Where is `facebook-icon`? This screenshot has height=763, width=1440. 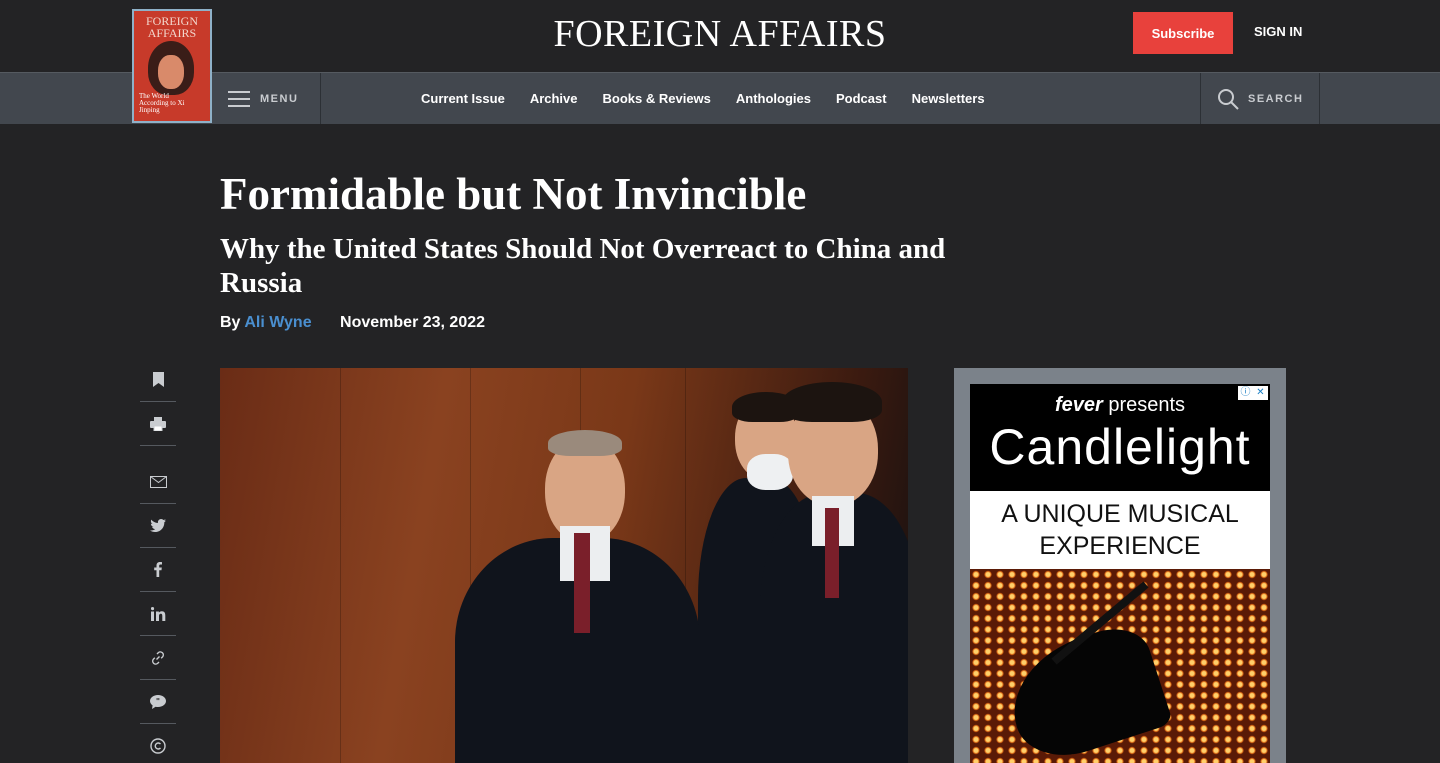 facebook-icon is located at coordinates (158, 570).